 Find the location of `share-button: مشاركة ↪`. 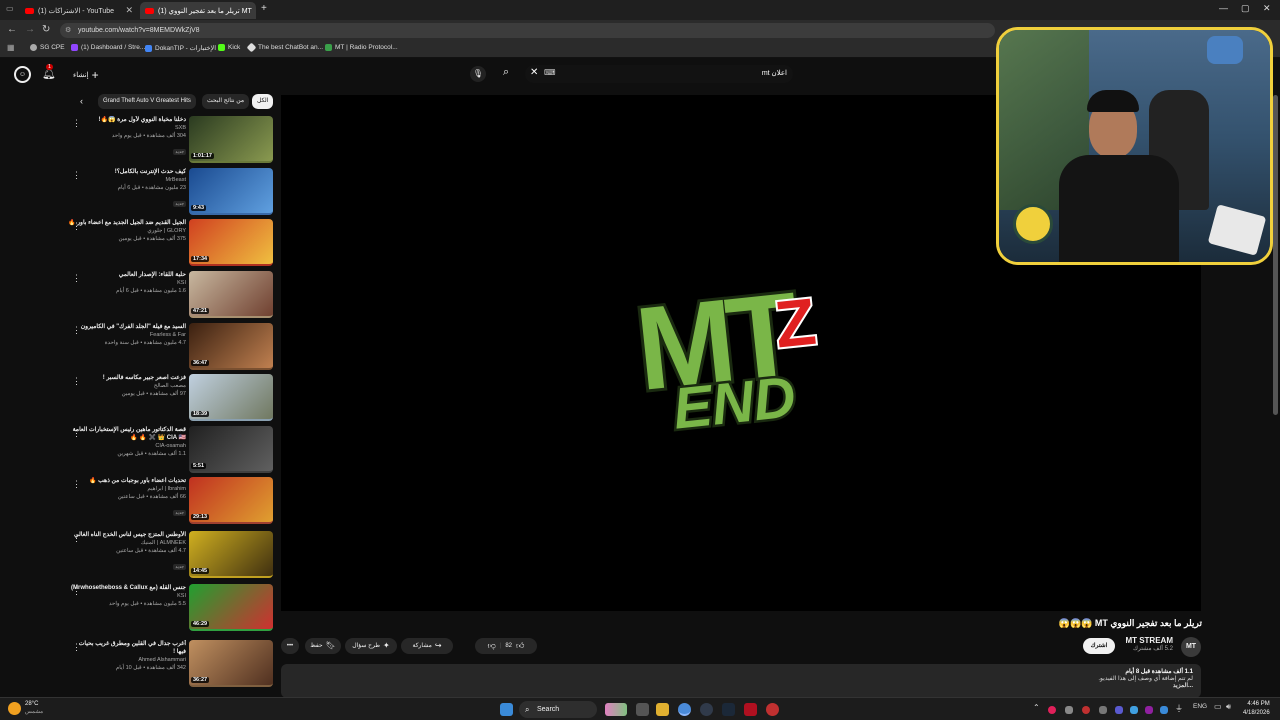

share-button: مشاركة ↪ is located at coordinates (427, 646).